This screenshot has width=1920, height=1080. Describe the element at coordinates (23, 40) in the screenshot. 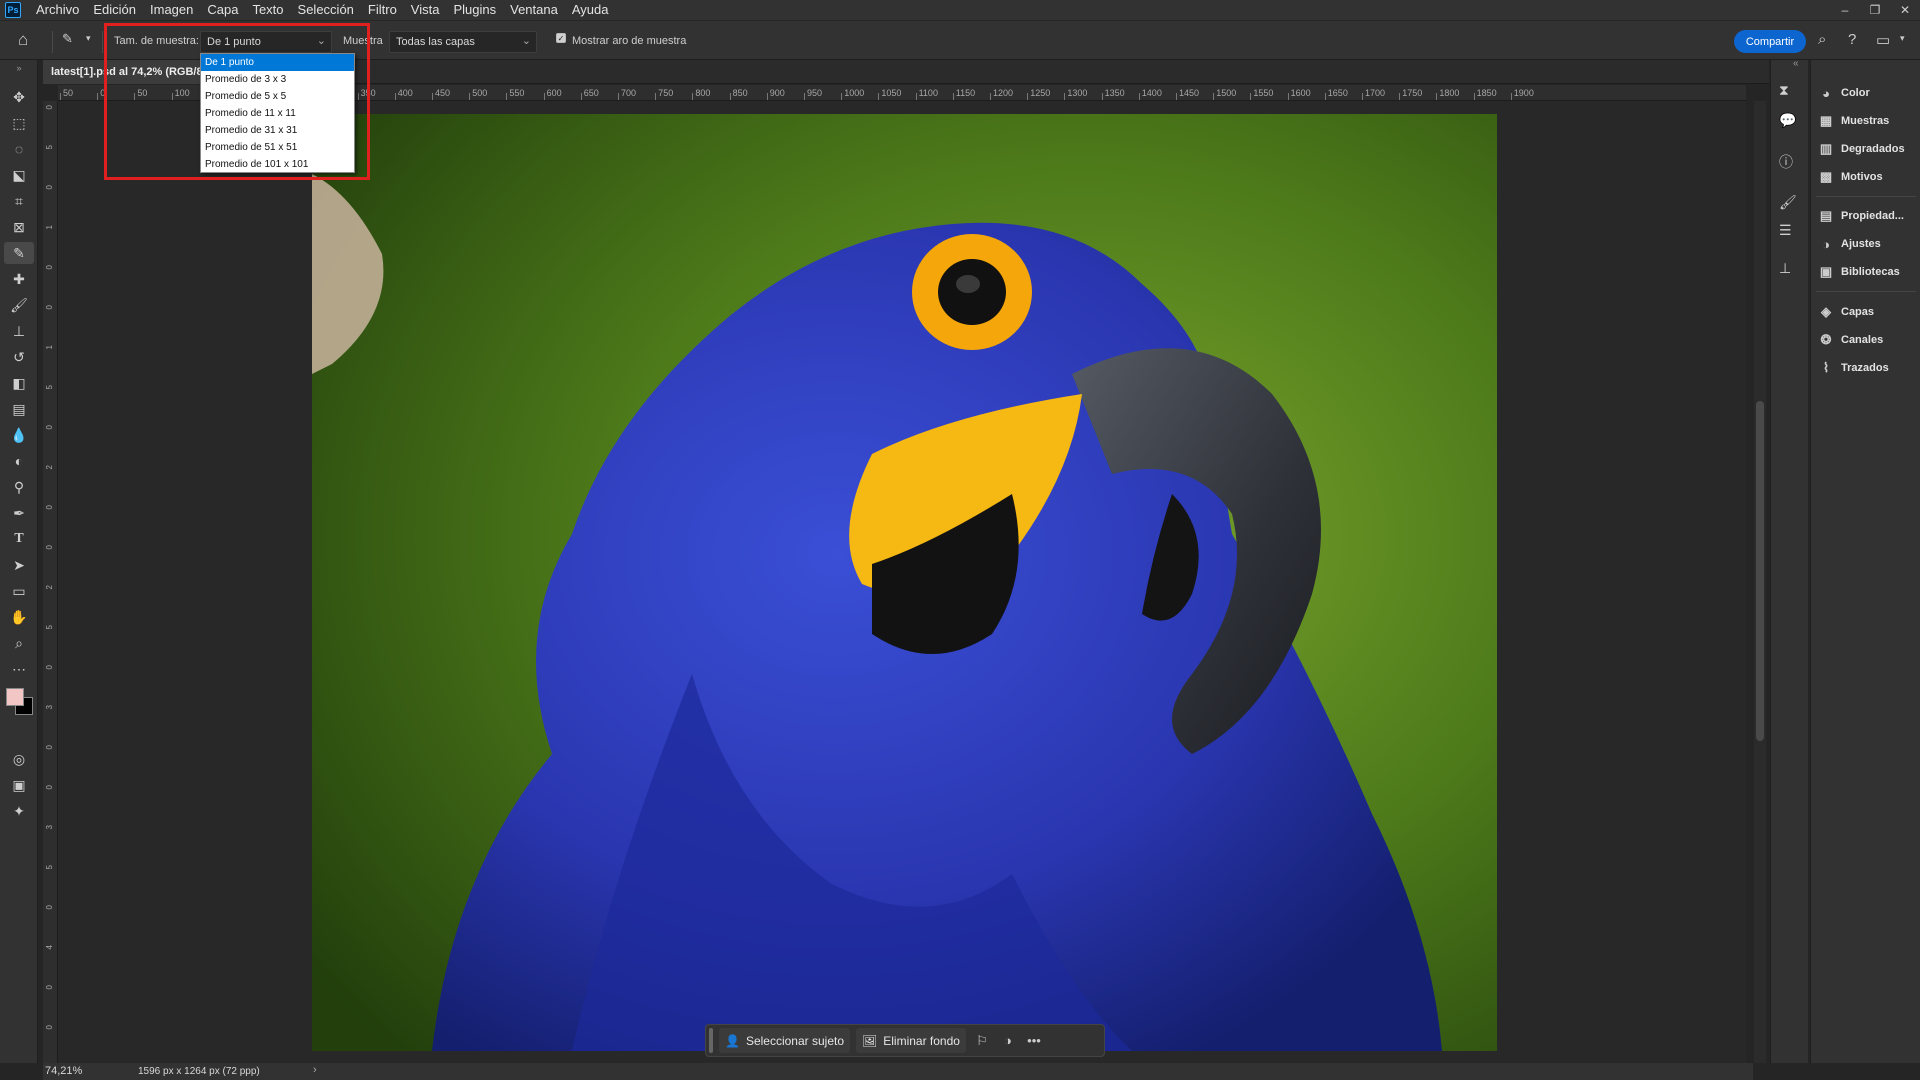

I see `home-icon: ⌂` at that location.